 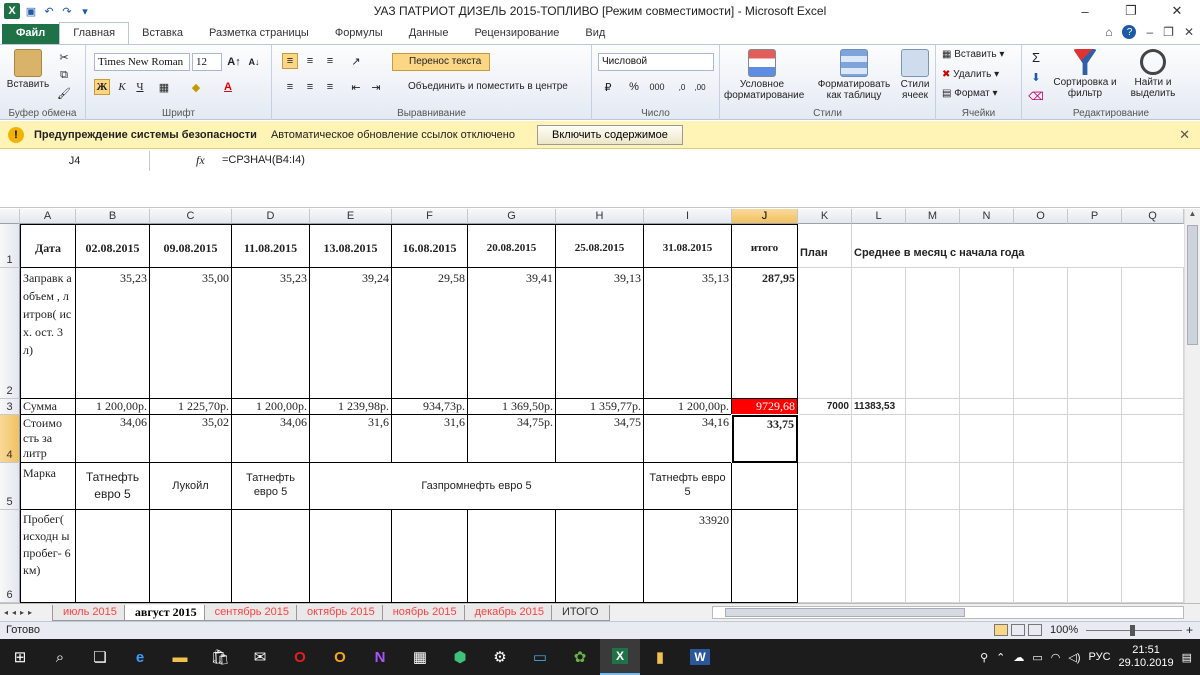 I want to click on volume-icon: ◁), so click(x=1074, y=657).